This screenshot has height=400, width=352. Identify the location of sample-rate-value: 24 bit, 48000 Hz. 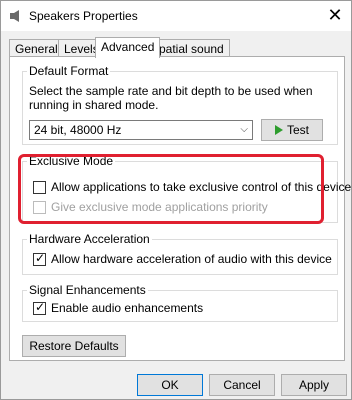
(78, 130).